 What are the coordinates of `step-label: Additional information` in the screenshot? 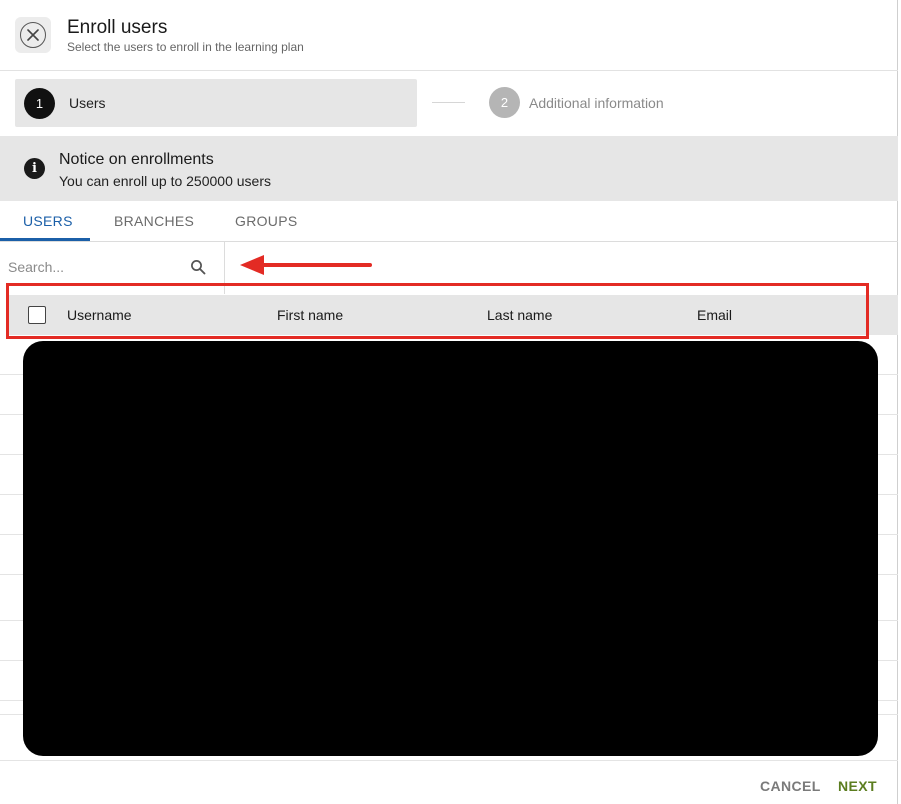 It's located at (596, 102).